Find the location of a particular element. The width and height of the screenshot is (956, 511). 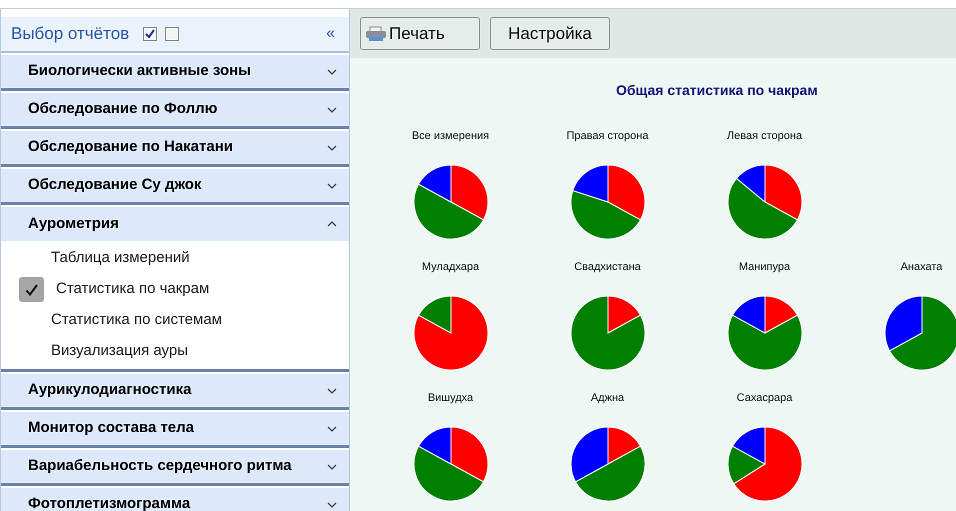

report-link: Статистика по системам is located at coordinates (136, 320).